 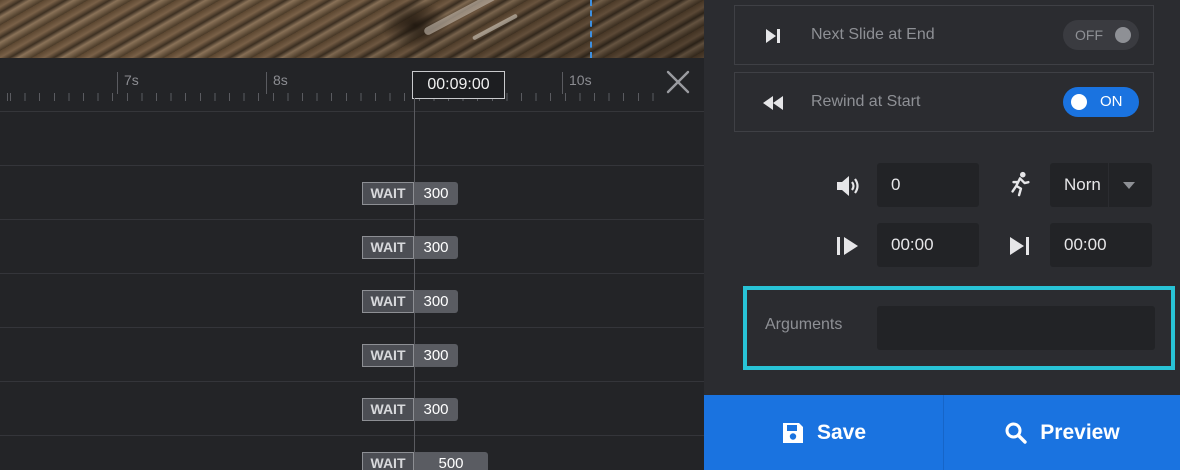 I want to click on video-marker-line, so click(x=591, y=29).